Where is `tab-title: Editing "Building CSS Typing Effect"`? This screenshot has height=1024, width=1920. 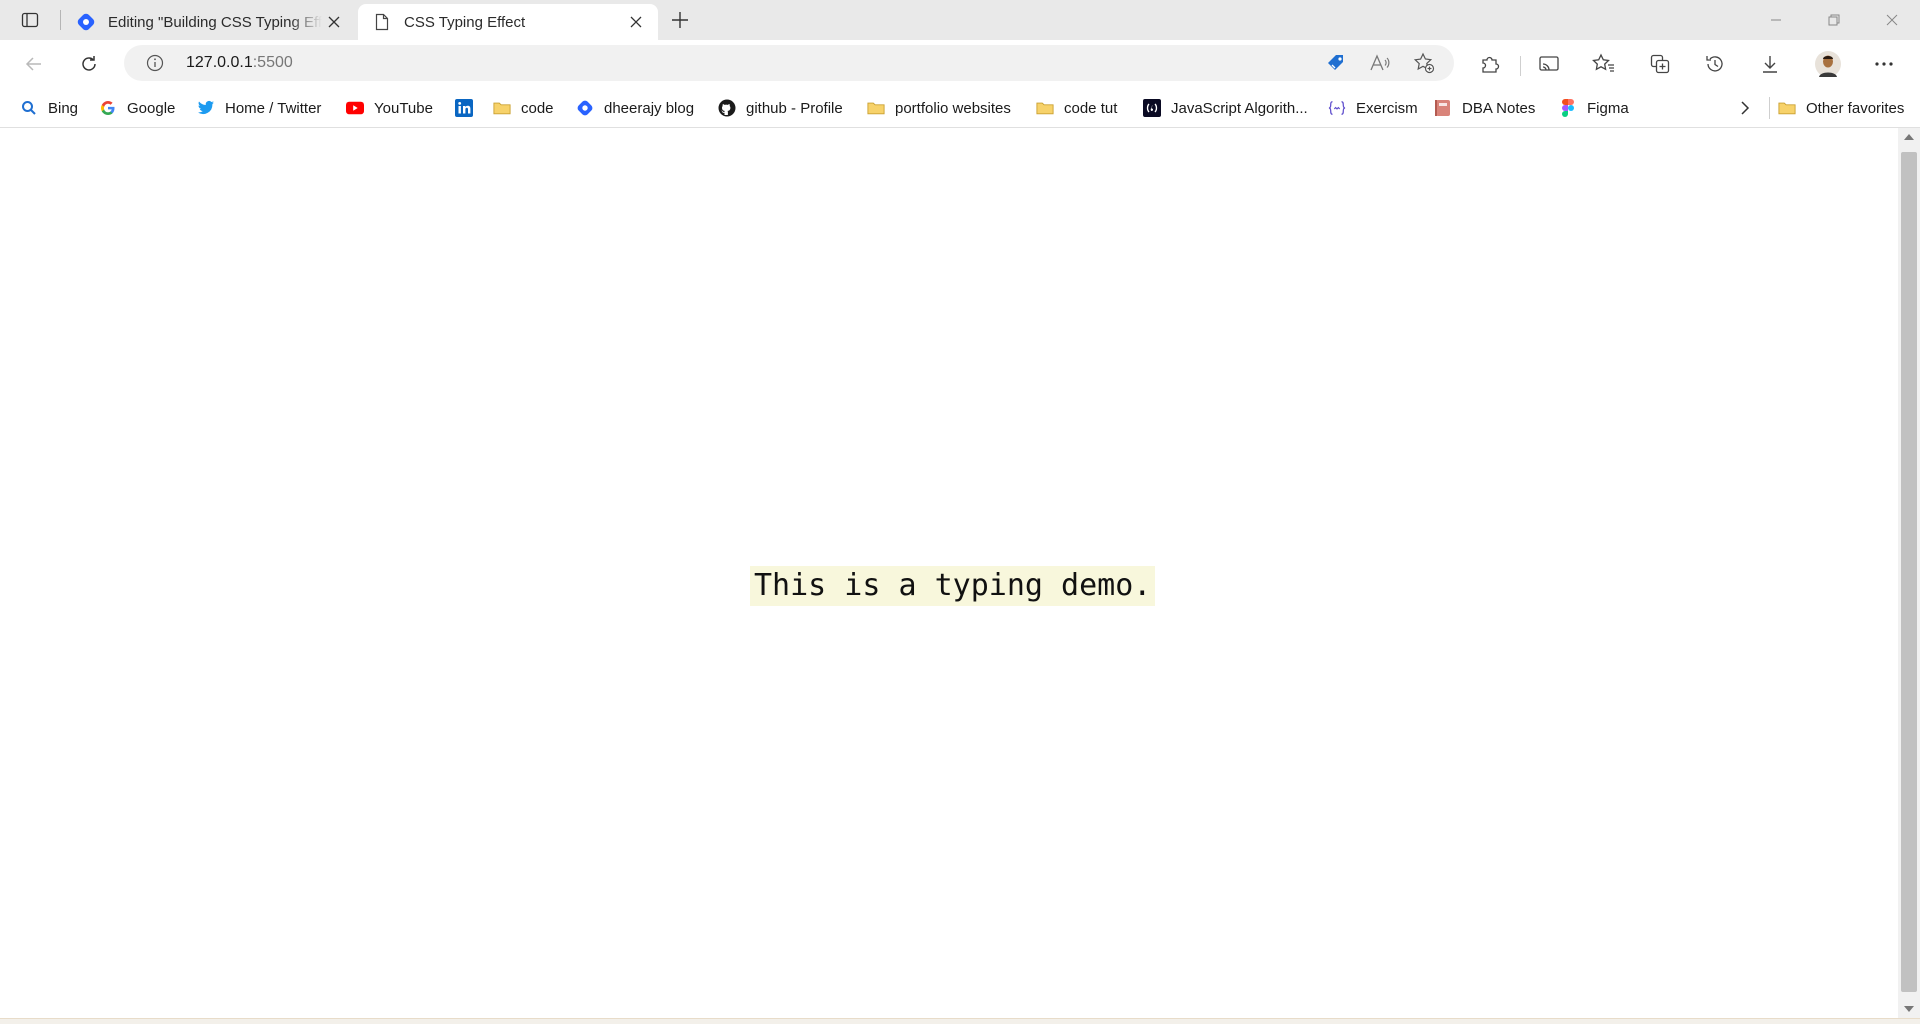 tab-title: Editing "Building CSS Typing Effect" is located at coordinates (215, 22).